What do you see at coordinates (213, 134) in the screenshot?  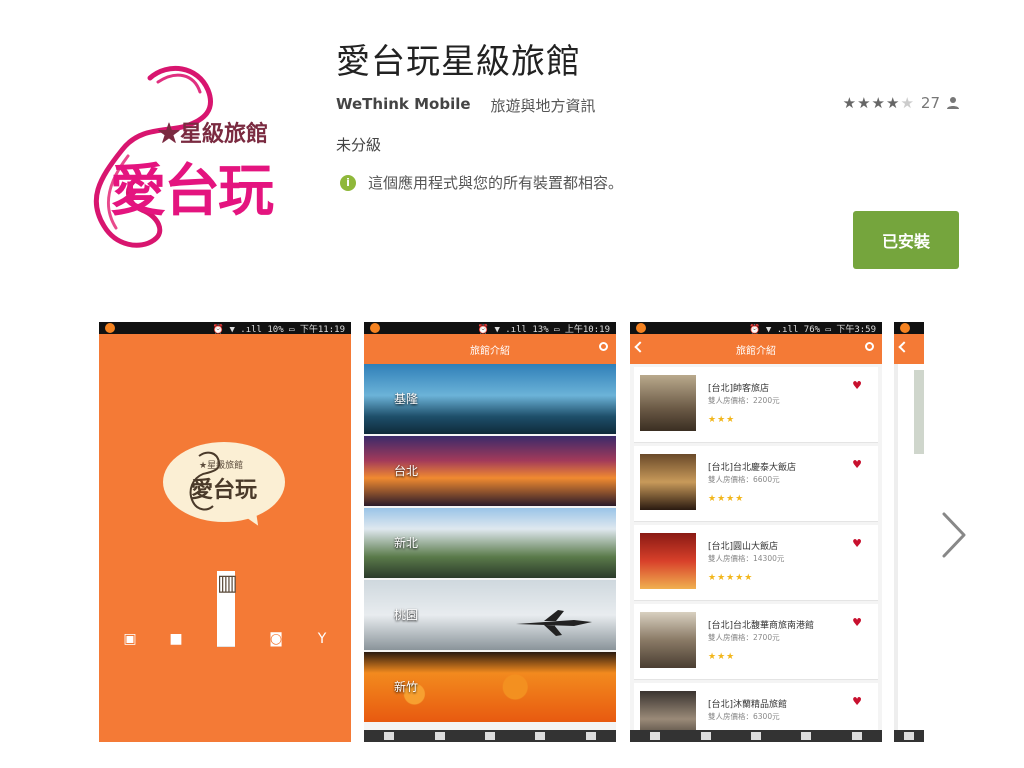 I see `logo-subtitle: ★星級旅館` at bounding box center [213, 134].